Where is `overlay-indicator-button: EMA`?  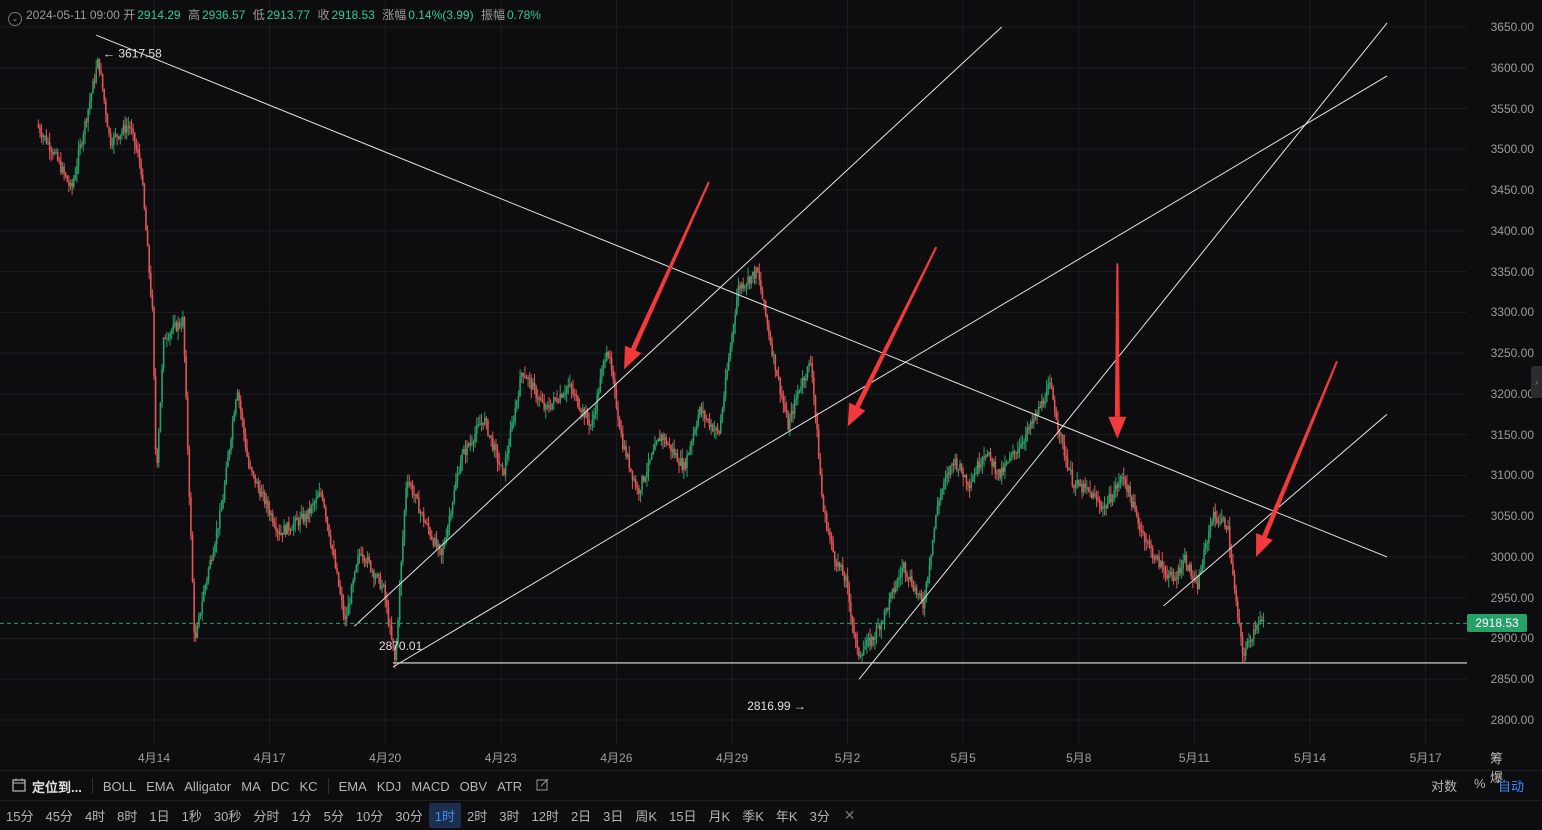
overlay-indicator-button: EMA is located at coordinates (160, 786).